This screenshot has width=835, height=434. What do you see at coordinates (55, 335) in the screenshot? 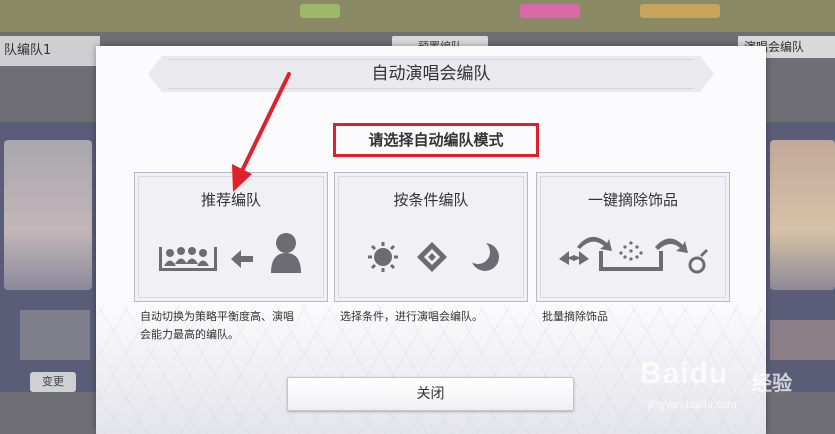
I see `member-stats-left` at bounding box center [55, 335].